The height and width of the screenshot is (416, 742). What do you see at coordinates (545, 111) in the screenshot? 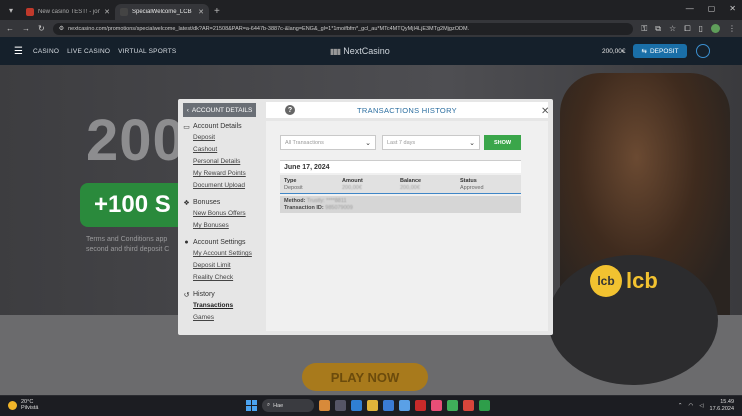
I see `close-icon: ✕` at bounding box center [545, 111].